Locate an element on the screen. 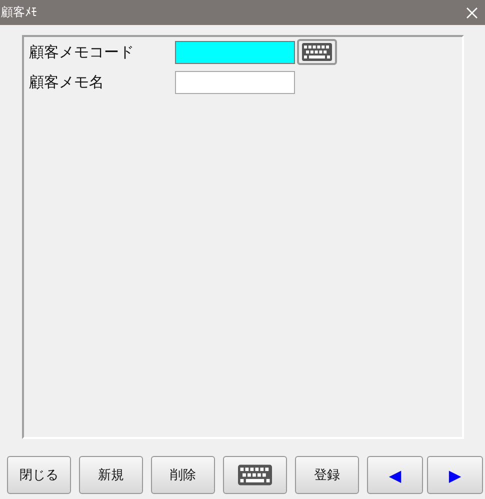  action-button: 削除 is located at coordinates (183, 475).